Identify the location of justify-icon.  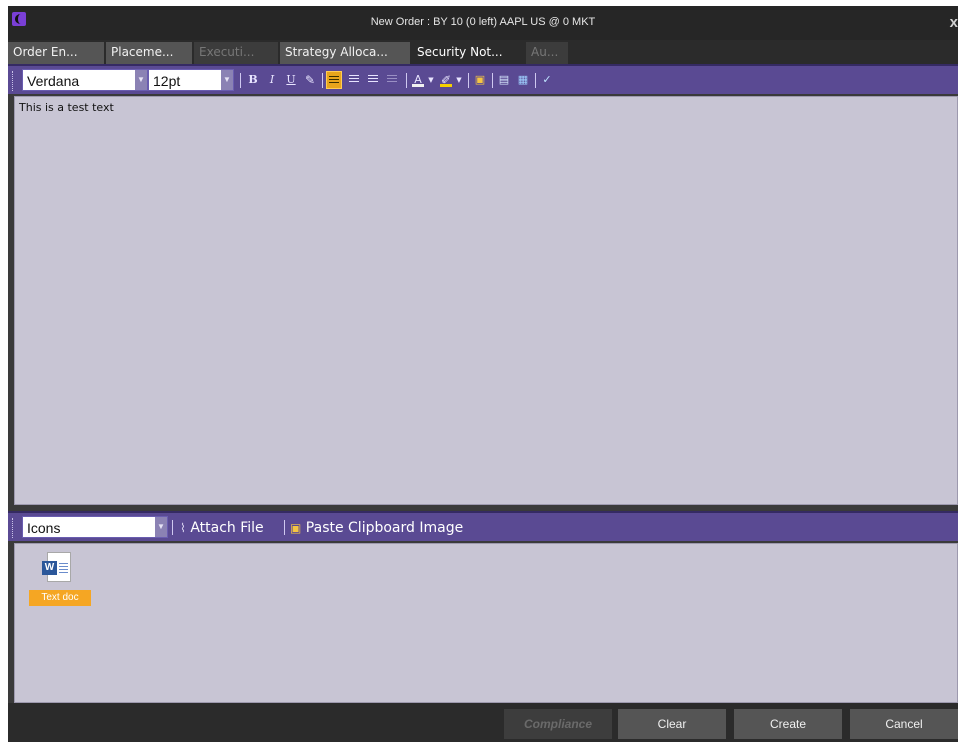
(392, 79).